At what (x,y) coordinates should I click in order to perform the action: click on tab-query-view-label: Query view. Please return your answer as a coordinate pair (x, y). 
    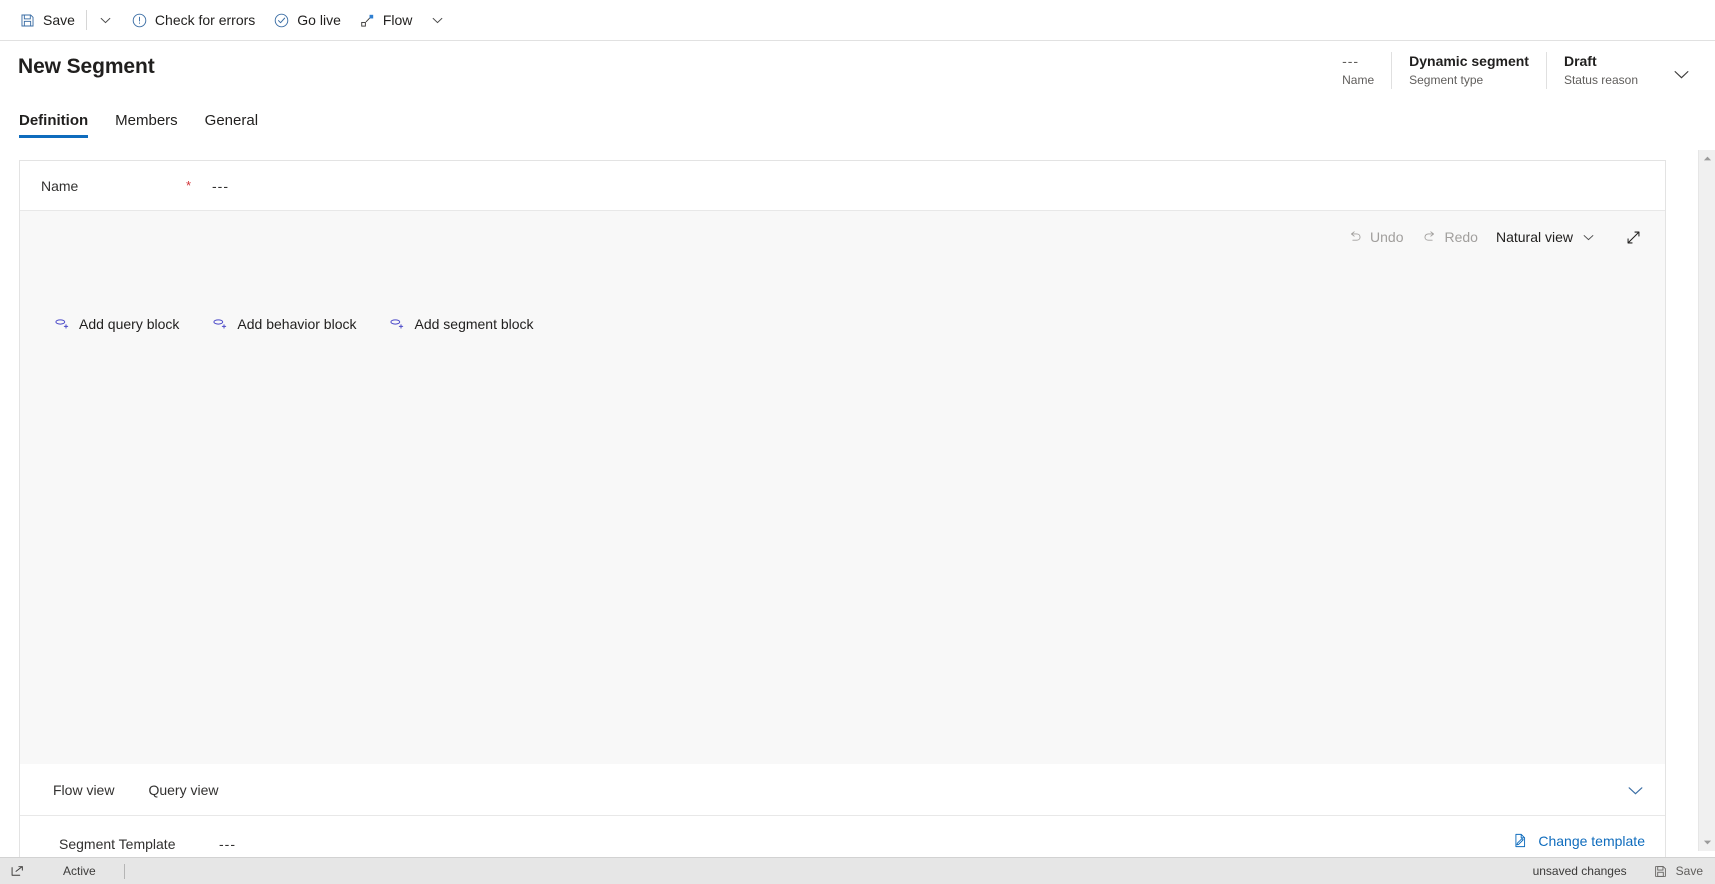
    Looking at the image, I should click on (183, 789).